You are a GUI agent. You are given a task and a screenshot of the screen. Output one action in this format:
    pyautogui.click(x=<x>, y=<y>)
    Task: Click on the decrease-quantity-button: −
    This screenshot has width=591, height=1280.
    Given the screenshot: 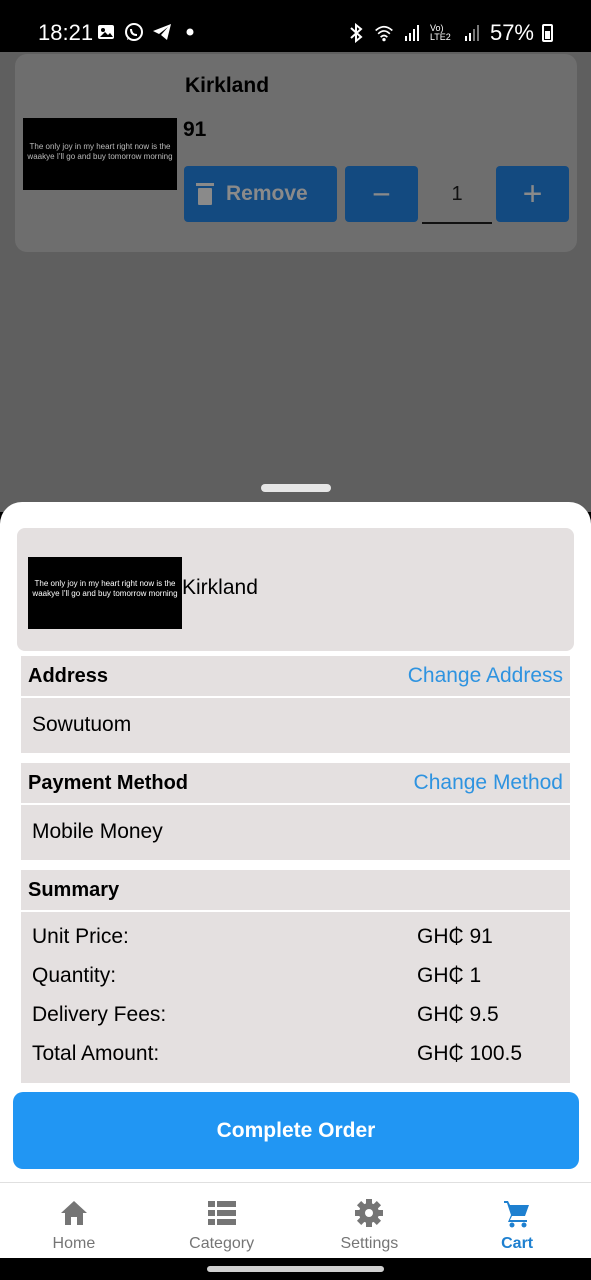 What is the action you would take?
    pyautogui.click(x=381, y=194)
    